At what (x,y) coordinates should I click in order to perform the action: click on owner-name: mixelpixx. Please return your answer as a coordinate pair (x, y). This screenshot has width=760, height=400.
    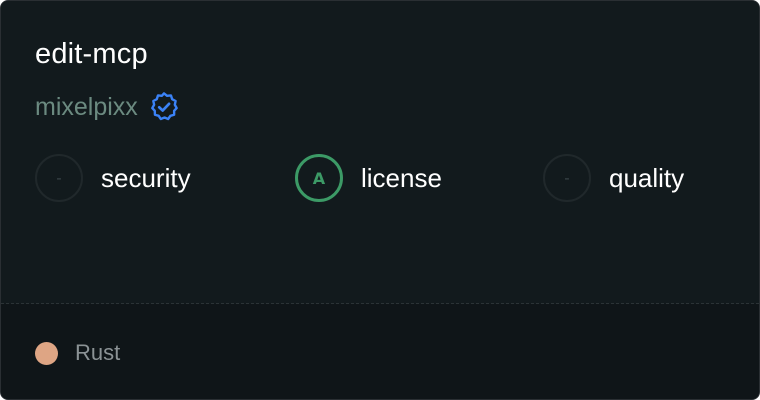
    Looking at the image, I should click on (86, 107).